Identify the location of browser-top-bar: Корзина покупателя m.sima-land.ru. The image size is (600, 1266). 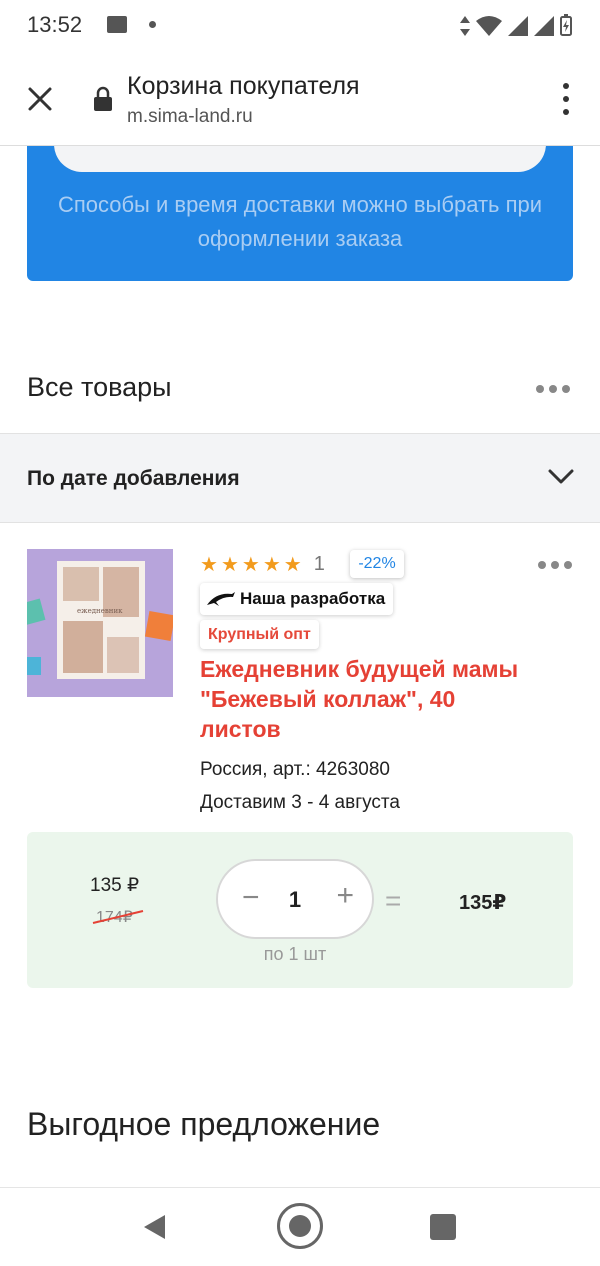
(300, 99).